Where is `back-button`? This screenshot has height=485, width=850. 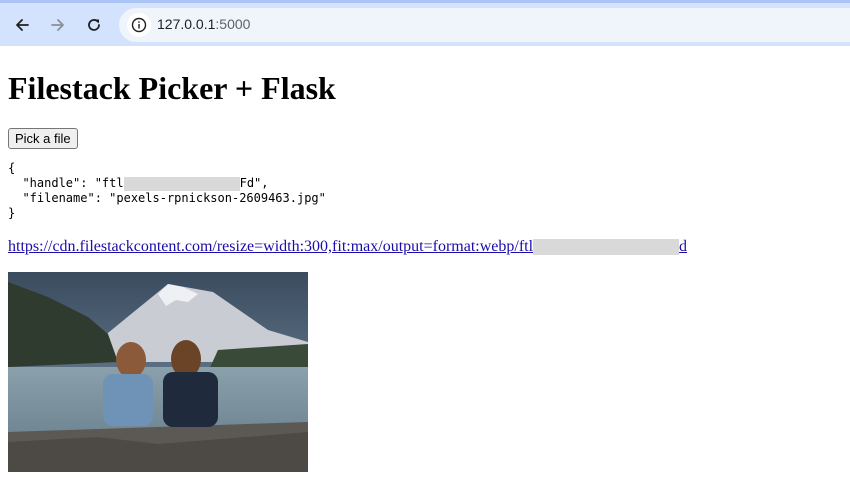
back-button is located at coordinates (22, 25).